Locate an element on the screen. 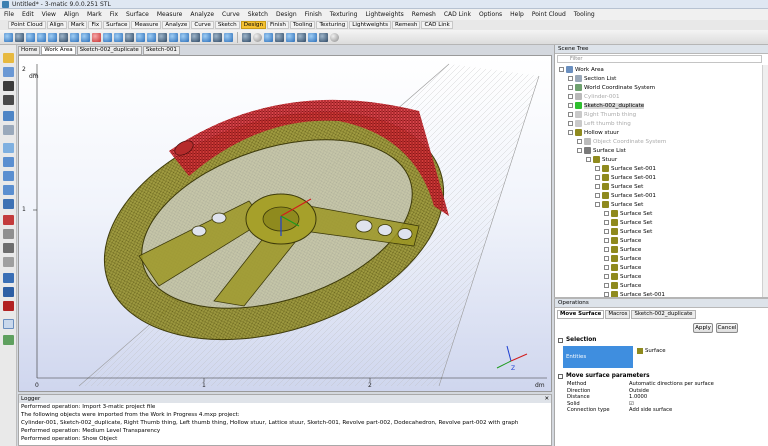 This screenshot has width=768, height=446. shading-icon is located at coordinates (8, 278).